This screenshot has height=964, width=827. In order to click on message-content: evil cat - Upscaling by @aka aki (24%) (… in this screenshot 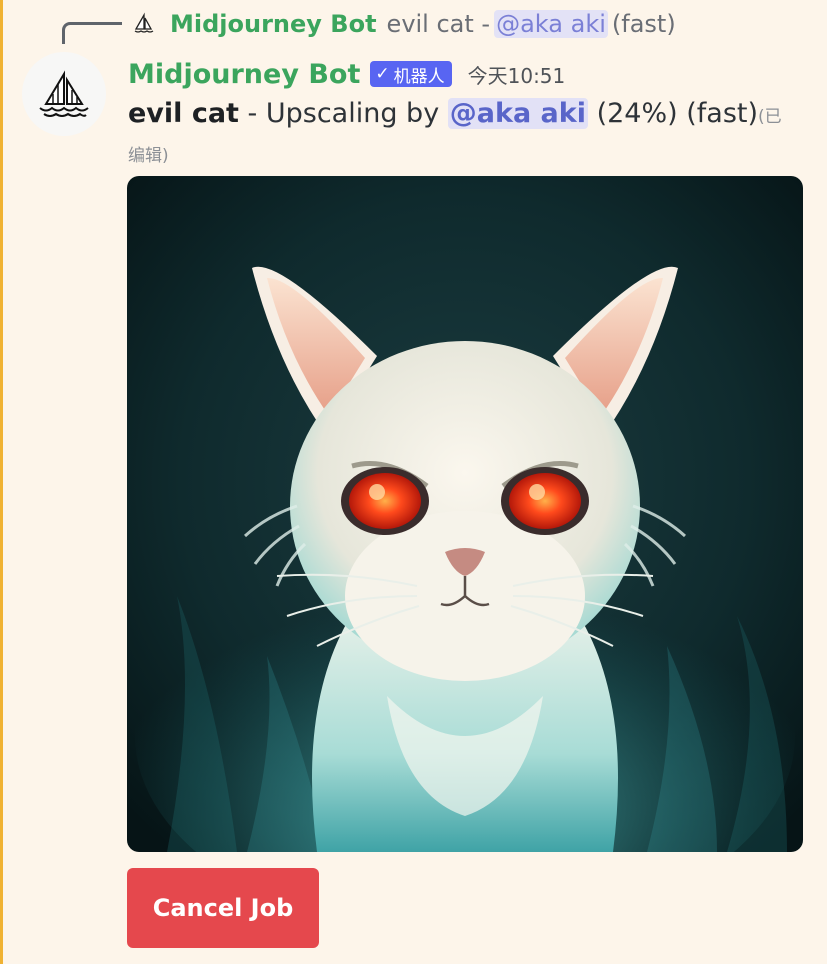, I will do `click(463, 135)`.